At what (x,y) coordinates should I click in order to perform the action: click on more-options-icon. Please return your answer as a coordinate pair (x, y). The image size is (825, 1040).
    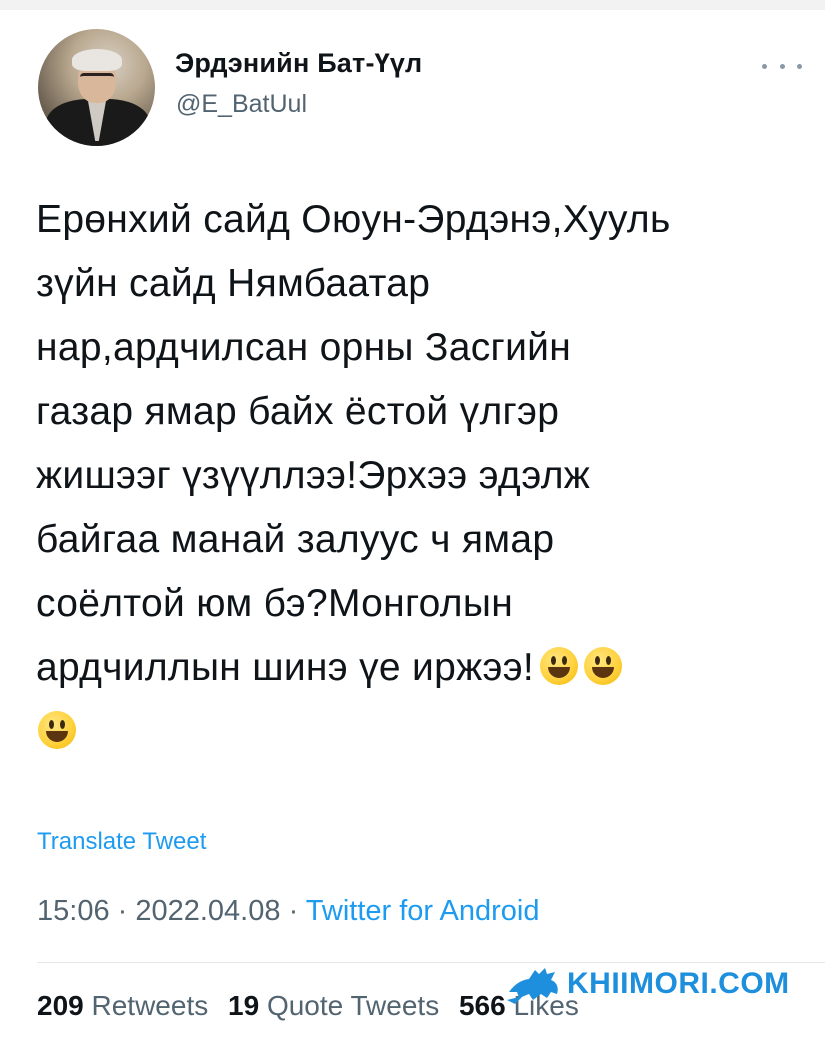
    Looking at the image, I should click on (782, 66).